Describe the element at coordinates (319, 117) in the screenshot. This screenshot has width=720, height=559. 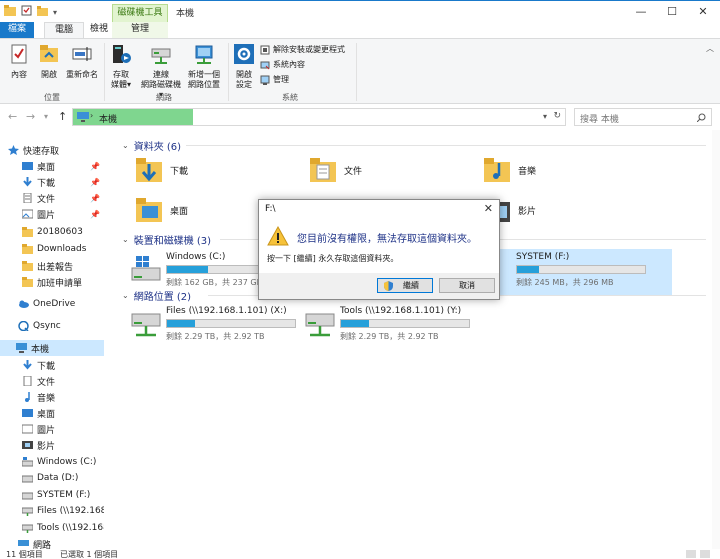
I see `address-bar: › 本機 ▾ ↻` at that location.